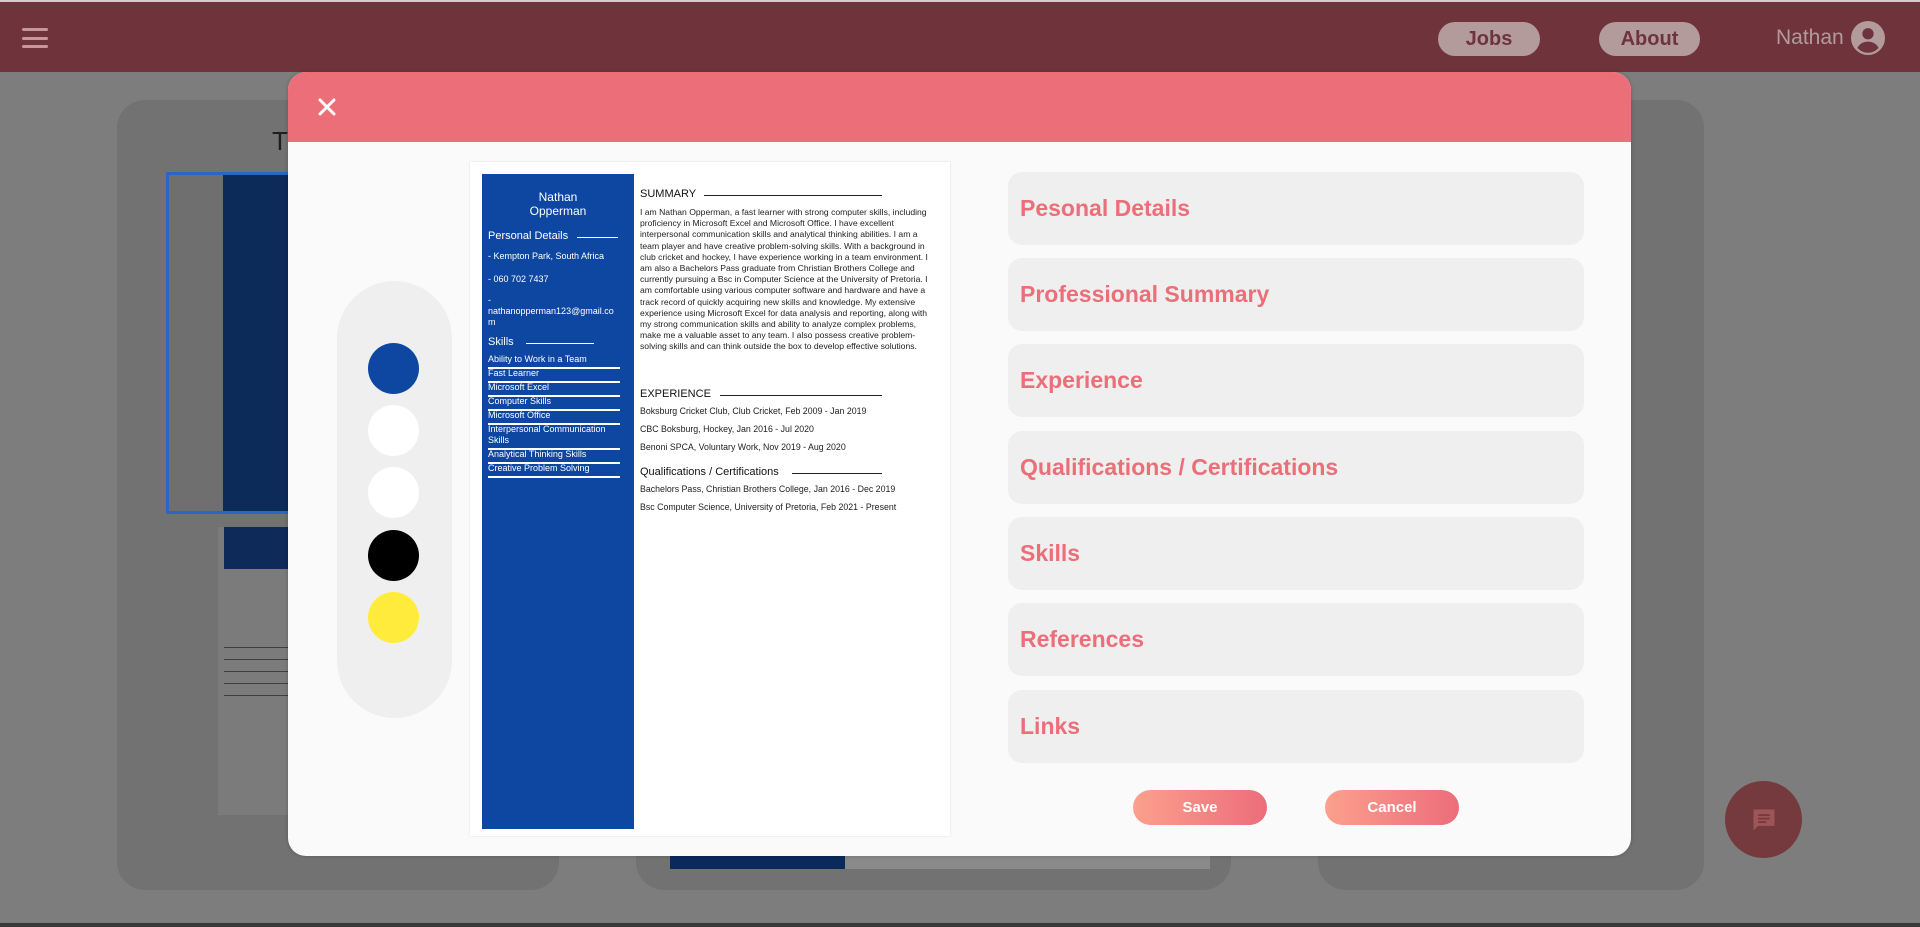  I want to click on resume-skill: Microsoft Excel, so click(554, 389).